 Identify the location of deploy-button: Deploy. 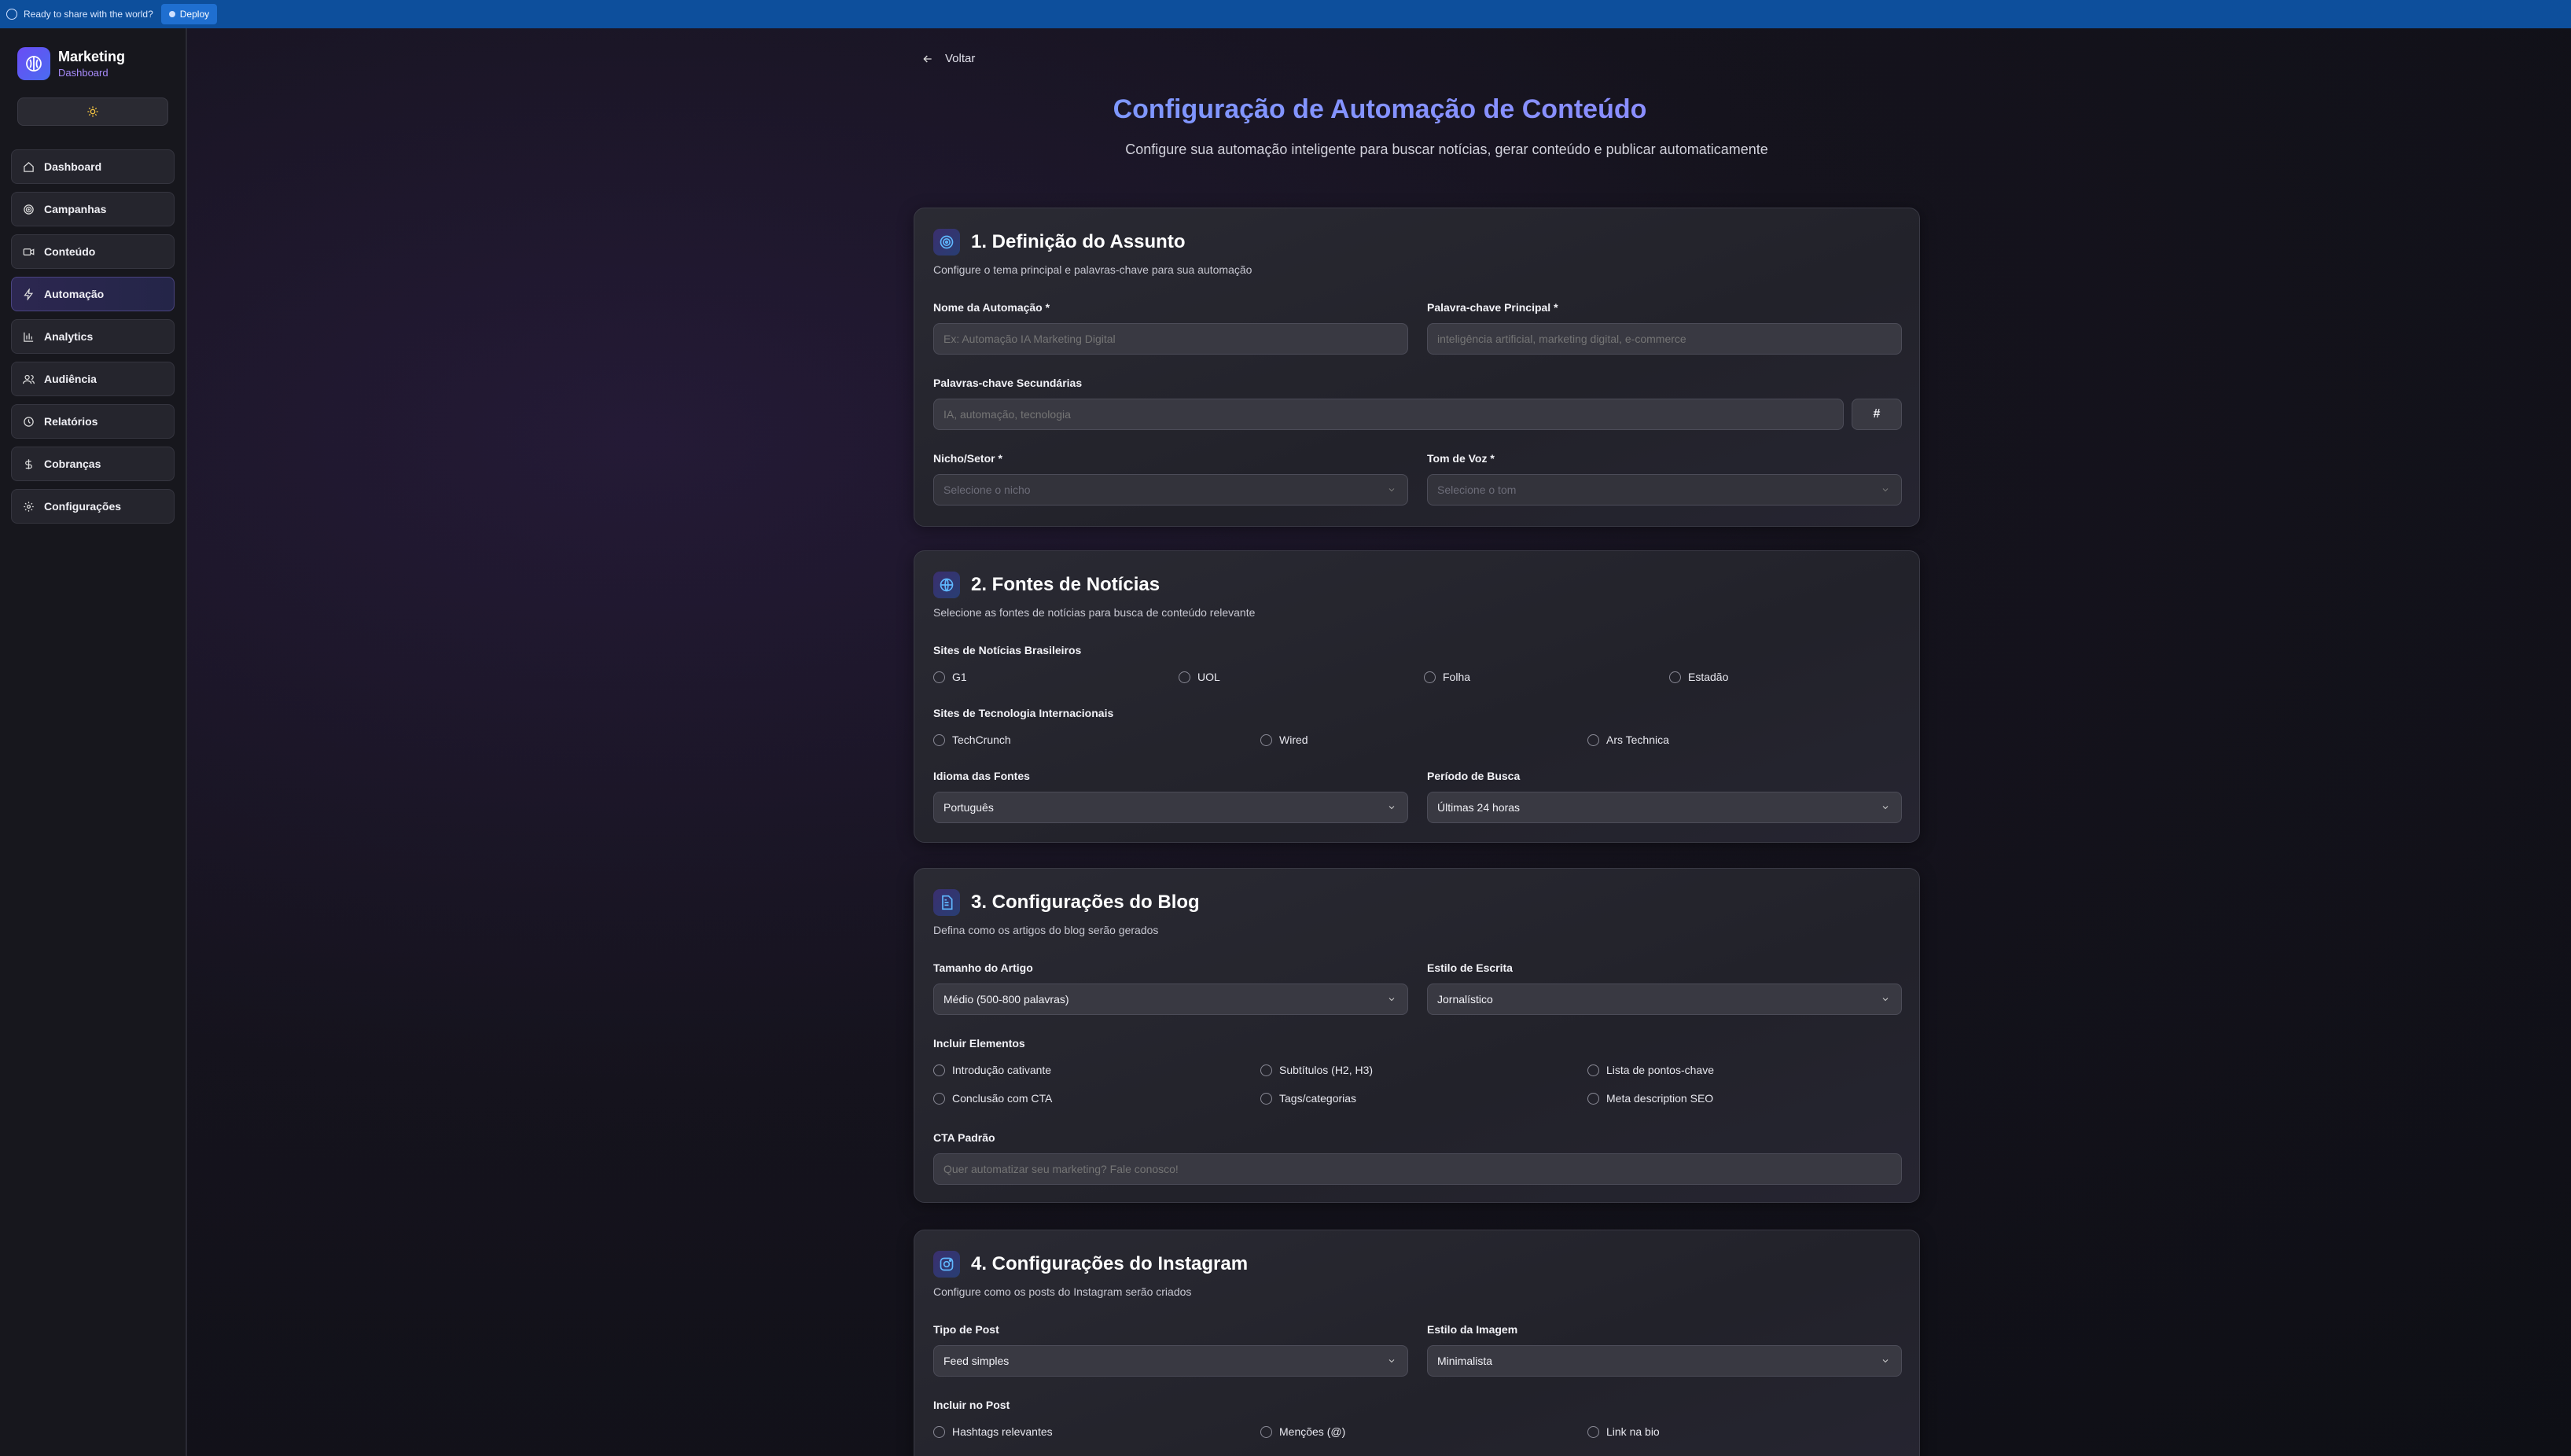
(189, 14).